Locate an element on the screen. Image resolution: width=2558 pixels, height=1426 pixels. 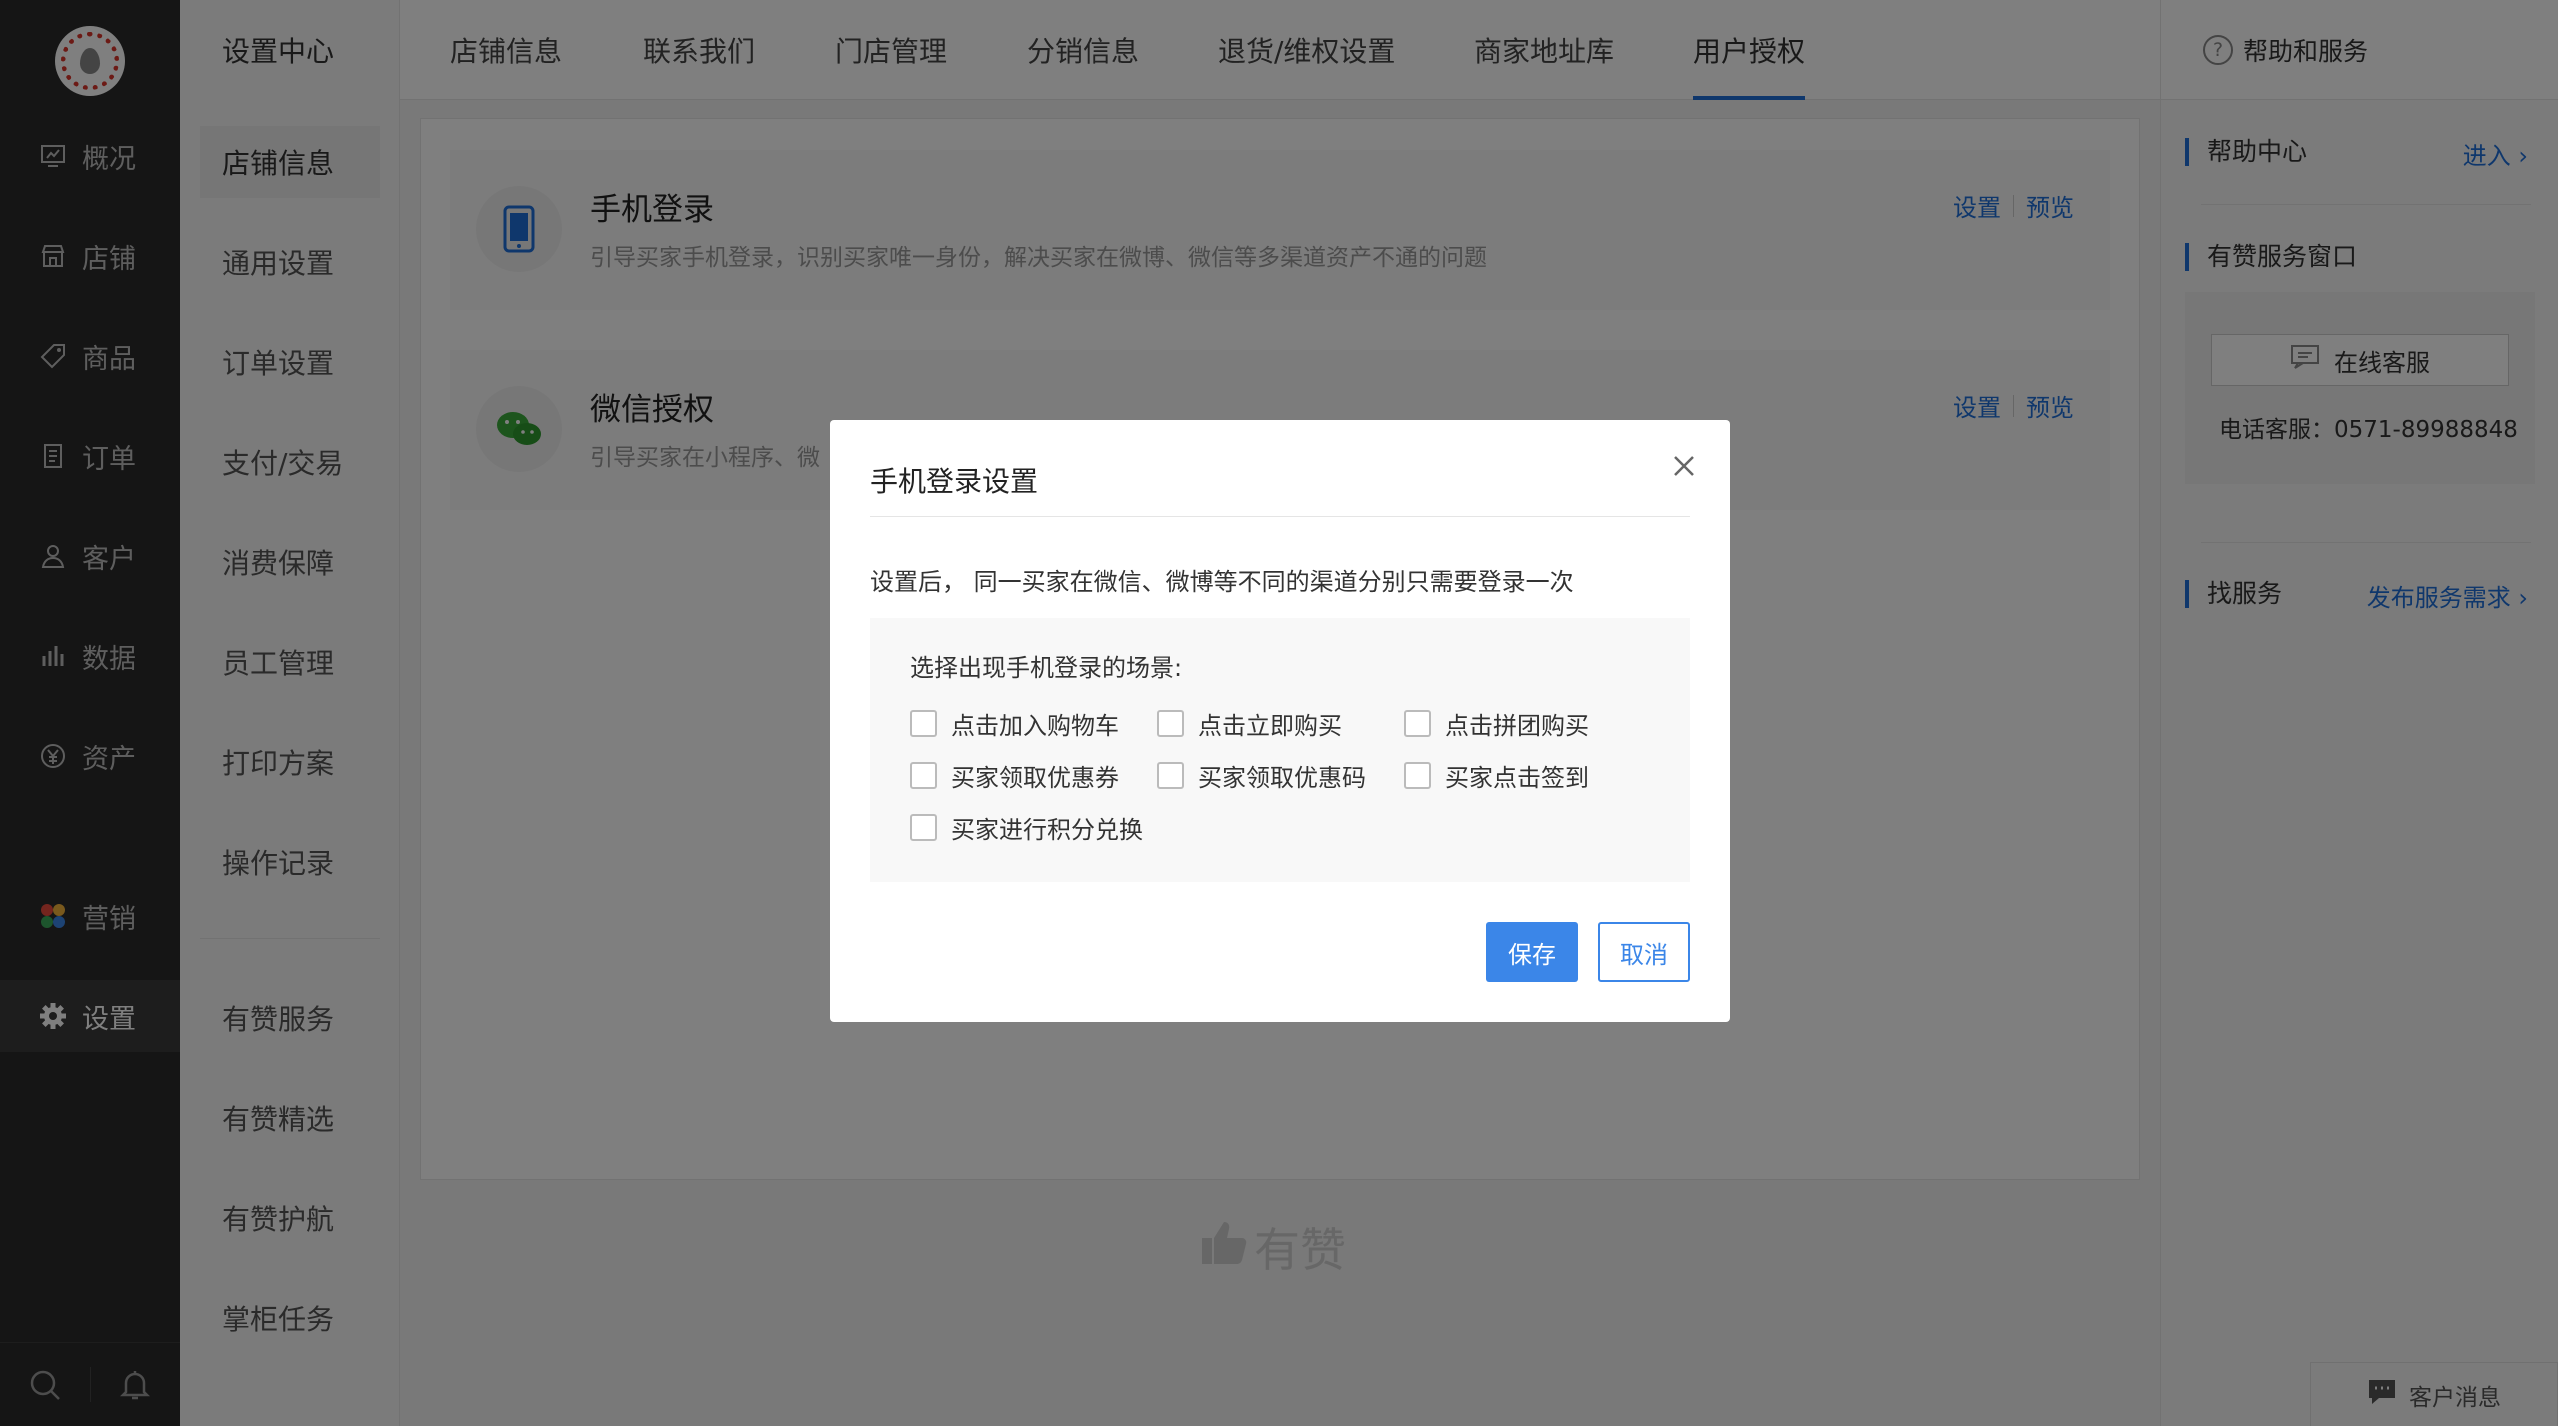
option-claim-code: 买家领取优惠码 is located at coordinates (1261, 775).